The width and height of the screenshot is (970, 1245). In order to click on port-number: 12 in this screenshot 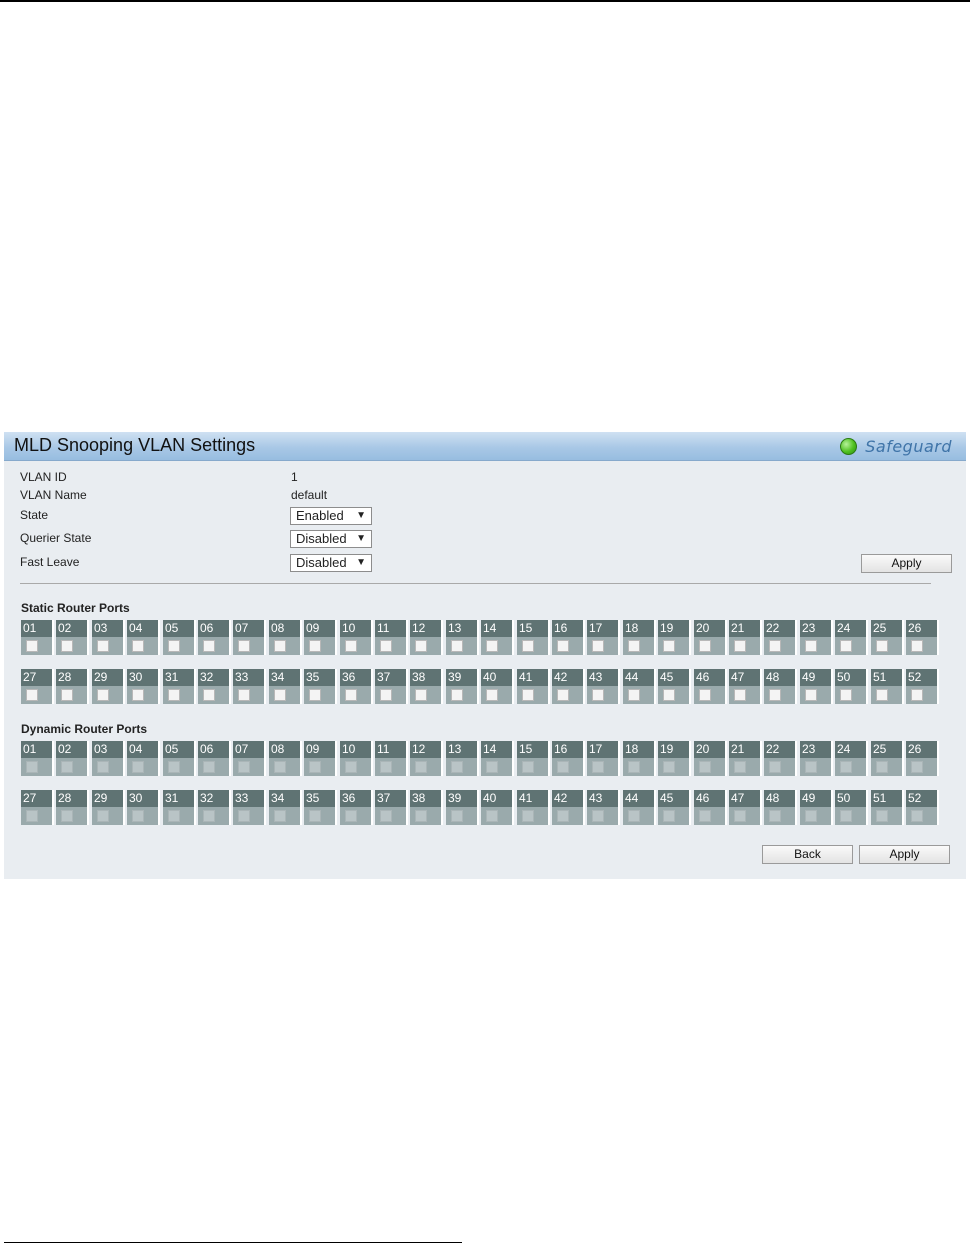, I will do `click(426, 628)`.